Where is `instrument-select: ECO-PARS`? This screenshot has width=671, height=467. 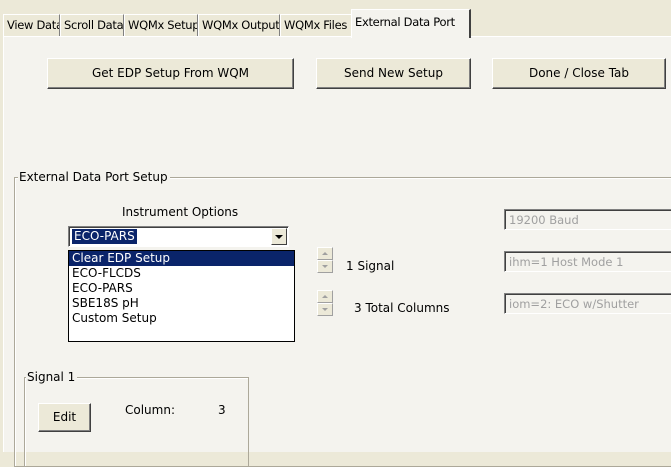
instrument-select: ECO-PARS is located at coordinates (178, 236).